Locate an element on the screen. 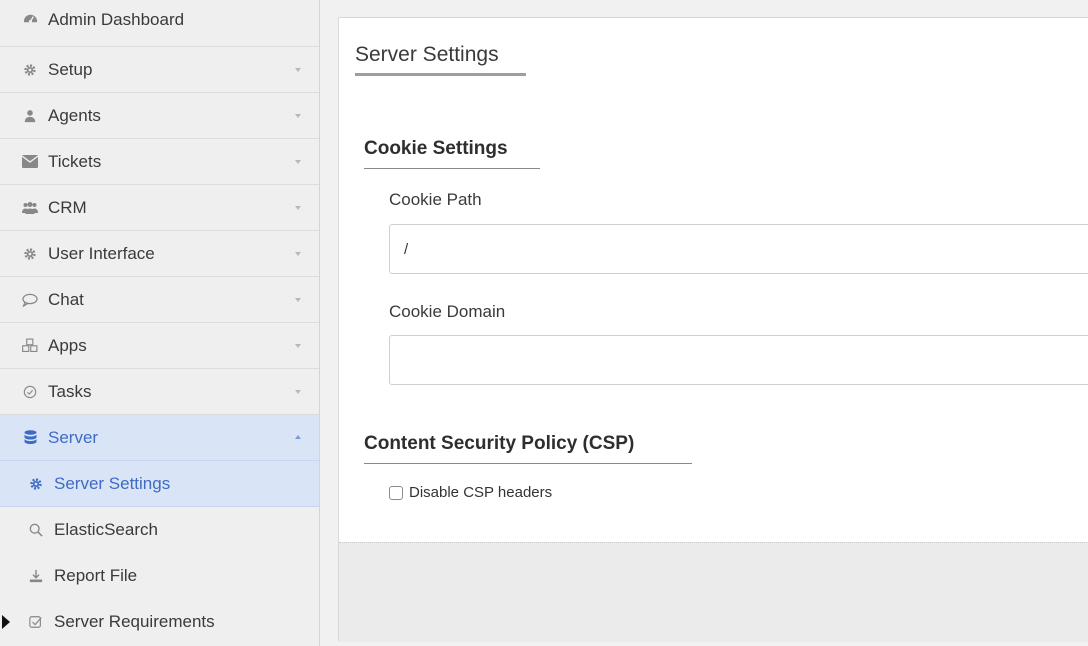  sidebar-subitem-label: Server Settings is located at coordinates (112, 483).